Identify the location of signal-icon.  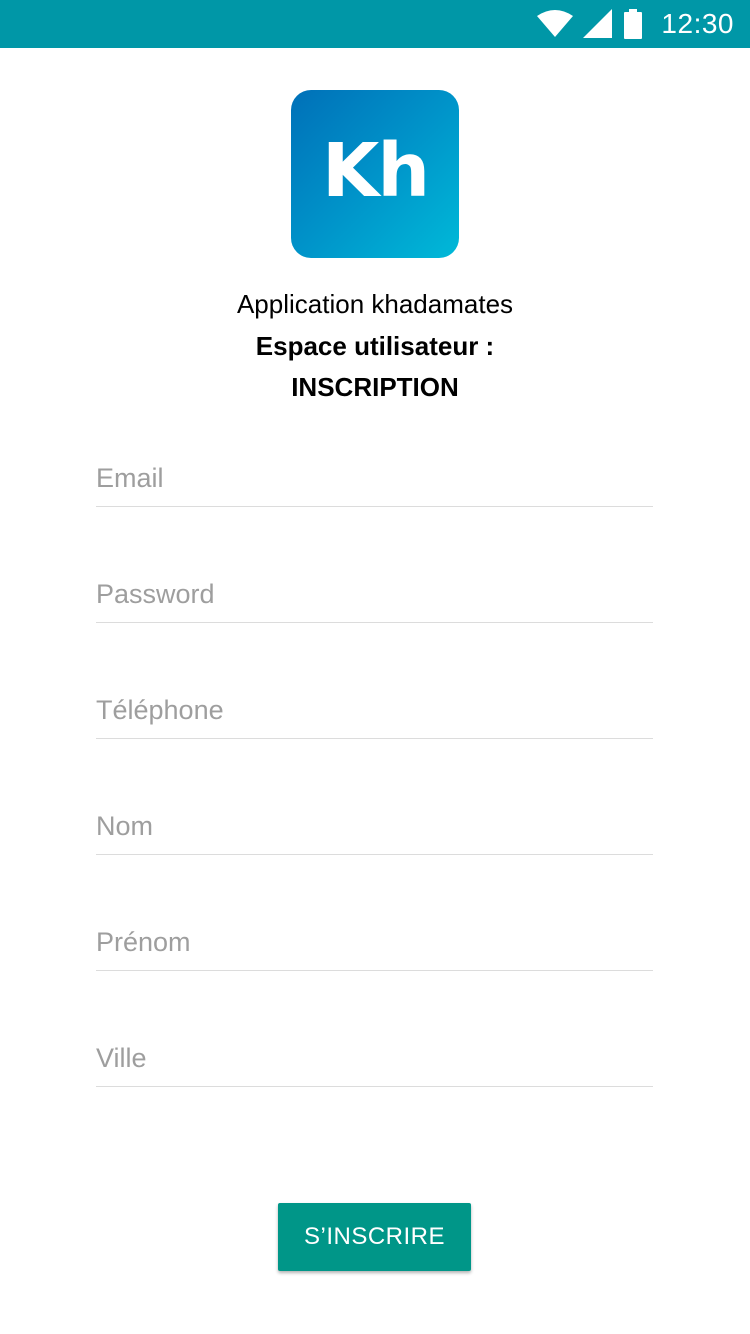
(598, 24).